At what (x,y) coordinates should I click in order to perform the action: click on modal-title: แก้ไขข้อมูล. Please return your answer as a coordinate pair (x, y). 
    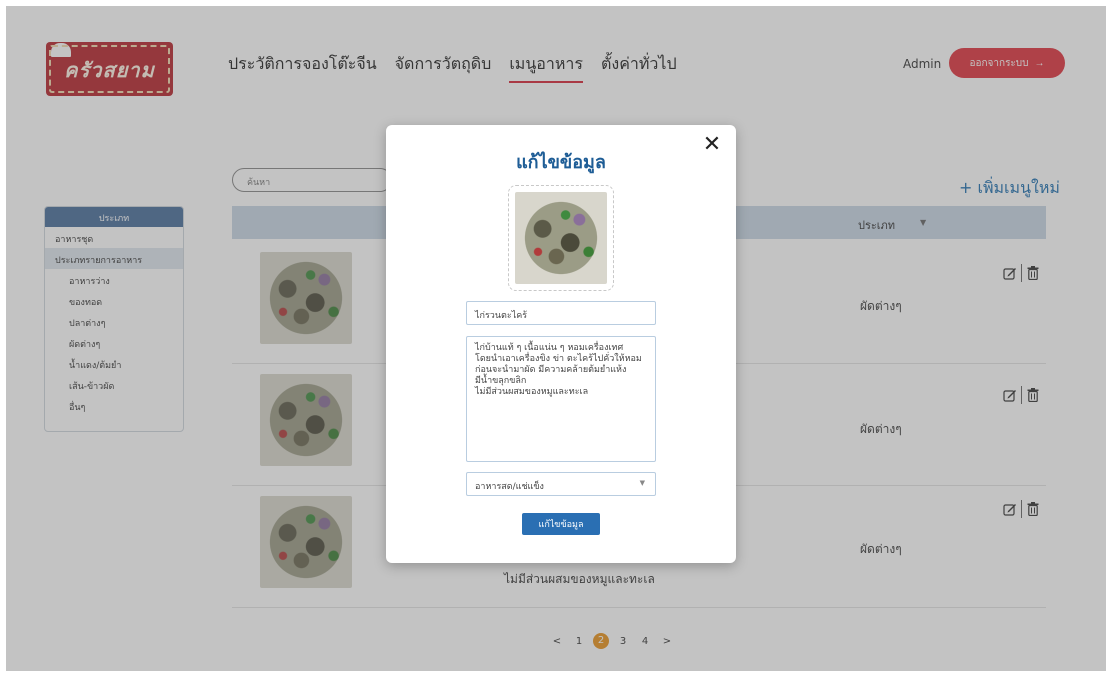
    Looking at the image, I should click on (561, 162).